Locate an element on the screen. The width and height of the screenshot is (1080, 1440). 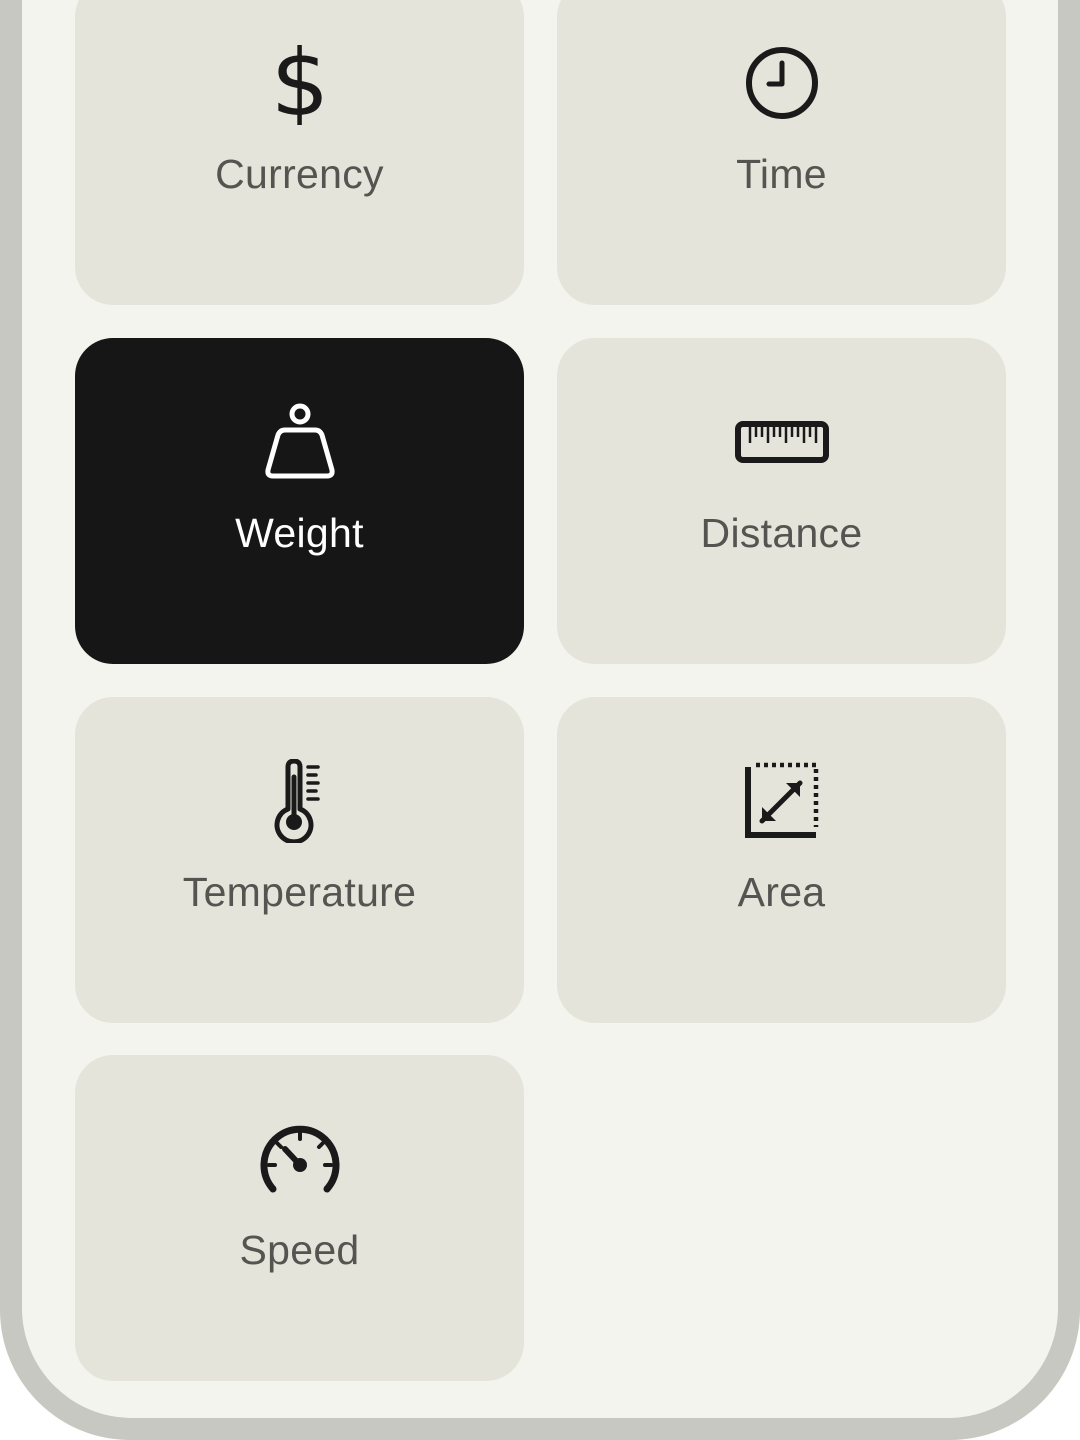
category-tile-weight: Weight is located at coordinates (299, 501).